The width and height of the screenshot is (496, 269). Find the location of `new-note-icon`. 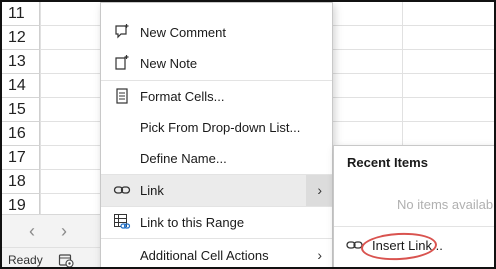

new-note-icon is located at coordinates (122, 62).